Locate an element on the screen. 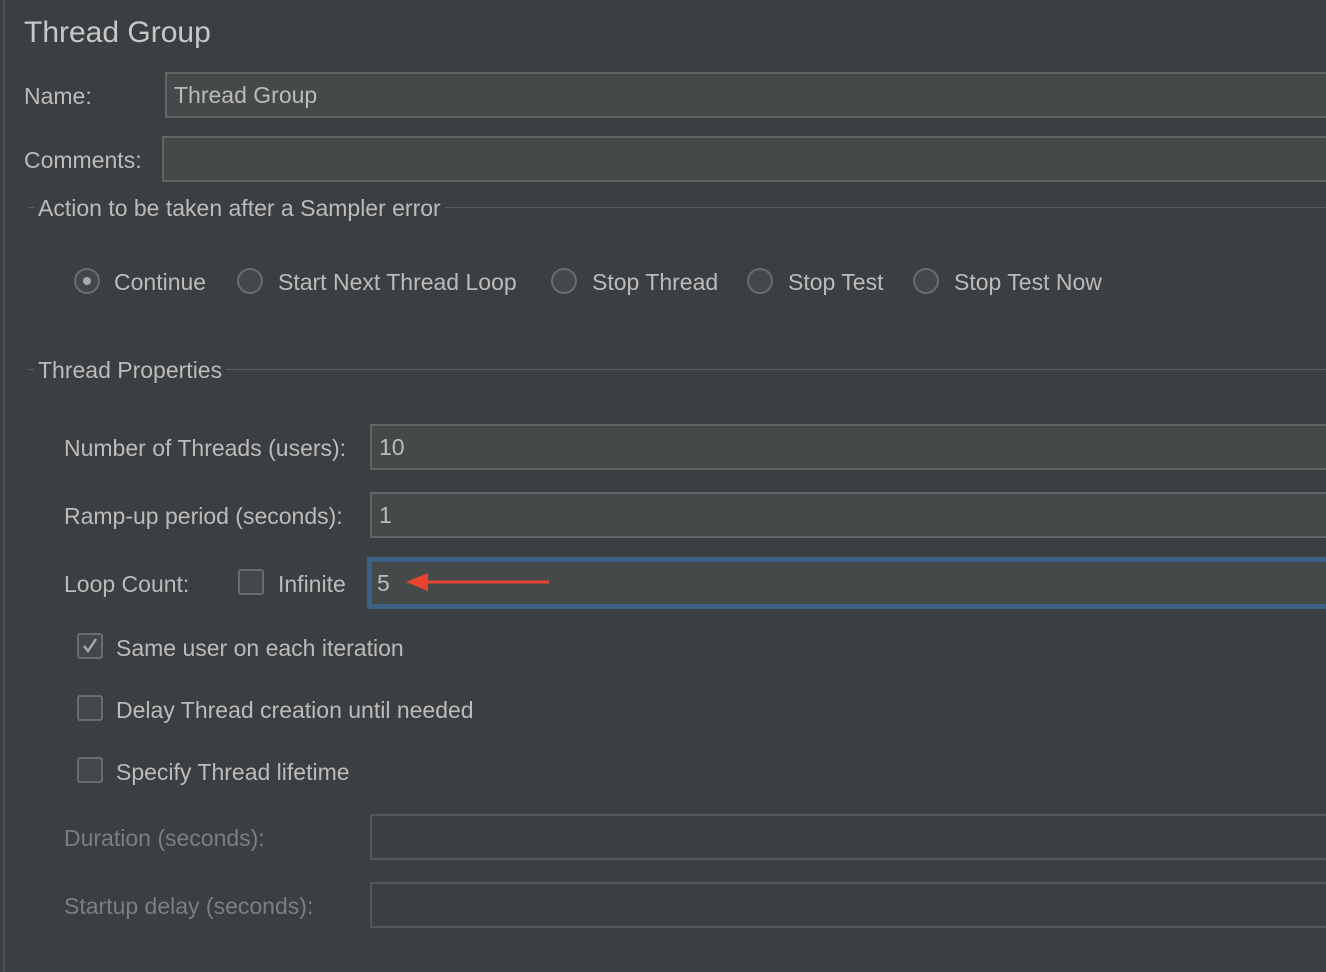  loop-count-value: 5 is located at coordinates (383, 582).